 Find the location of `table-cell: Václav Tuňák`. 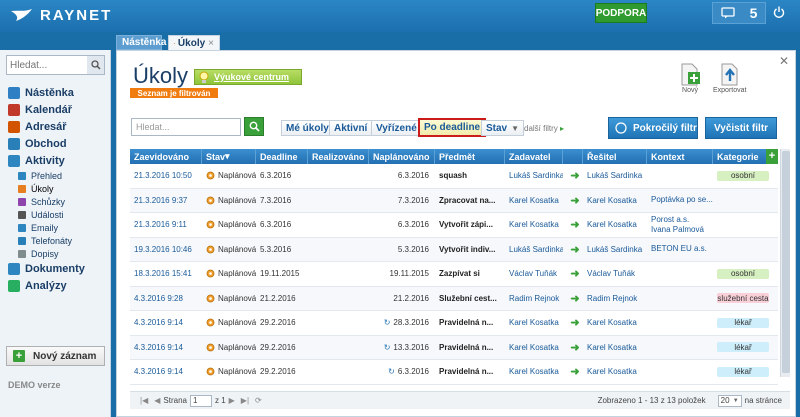

table-cell: Václav Tuňák is located at coordinates (533, 274).